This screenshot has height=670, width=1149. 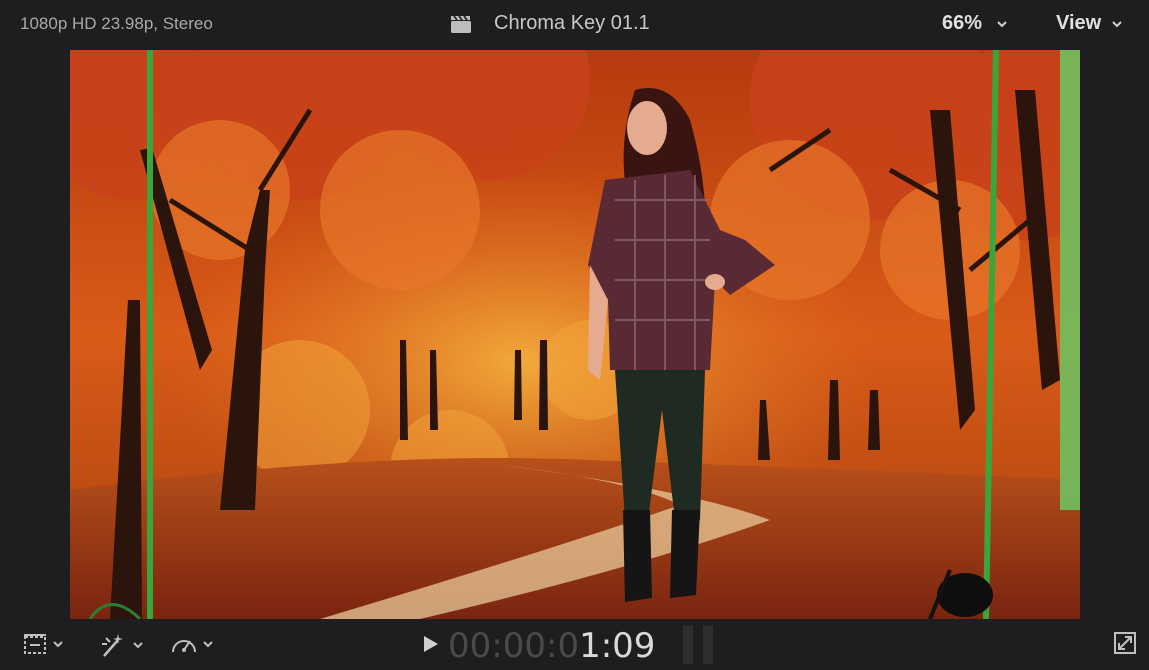 What do you see at coordinates (1079, 23) in the screenshot?
I see `view-label: View` at bounding box center [1079, 23].